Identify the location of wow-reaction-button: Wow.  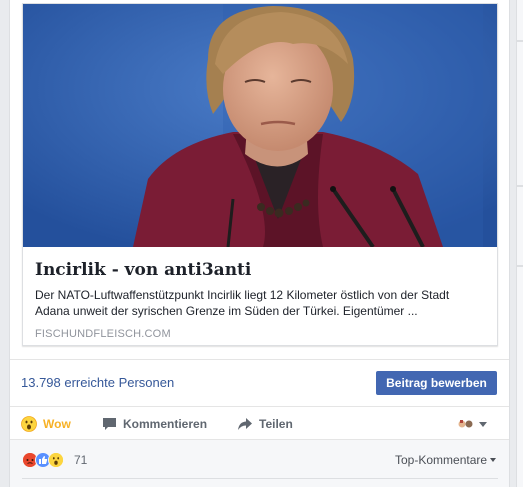
(46, 424).